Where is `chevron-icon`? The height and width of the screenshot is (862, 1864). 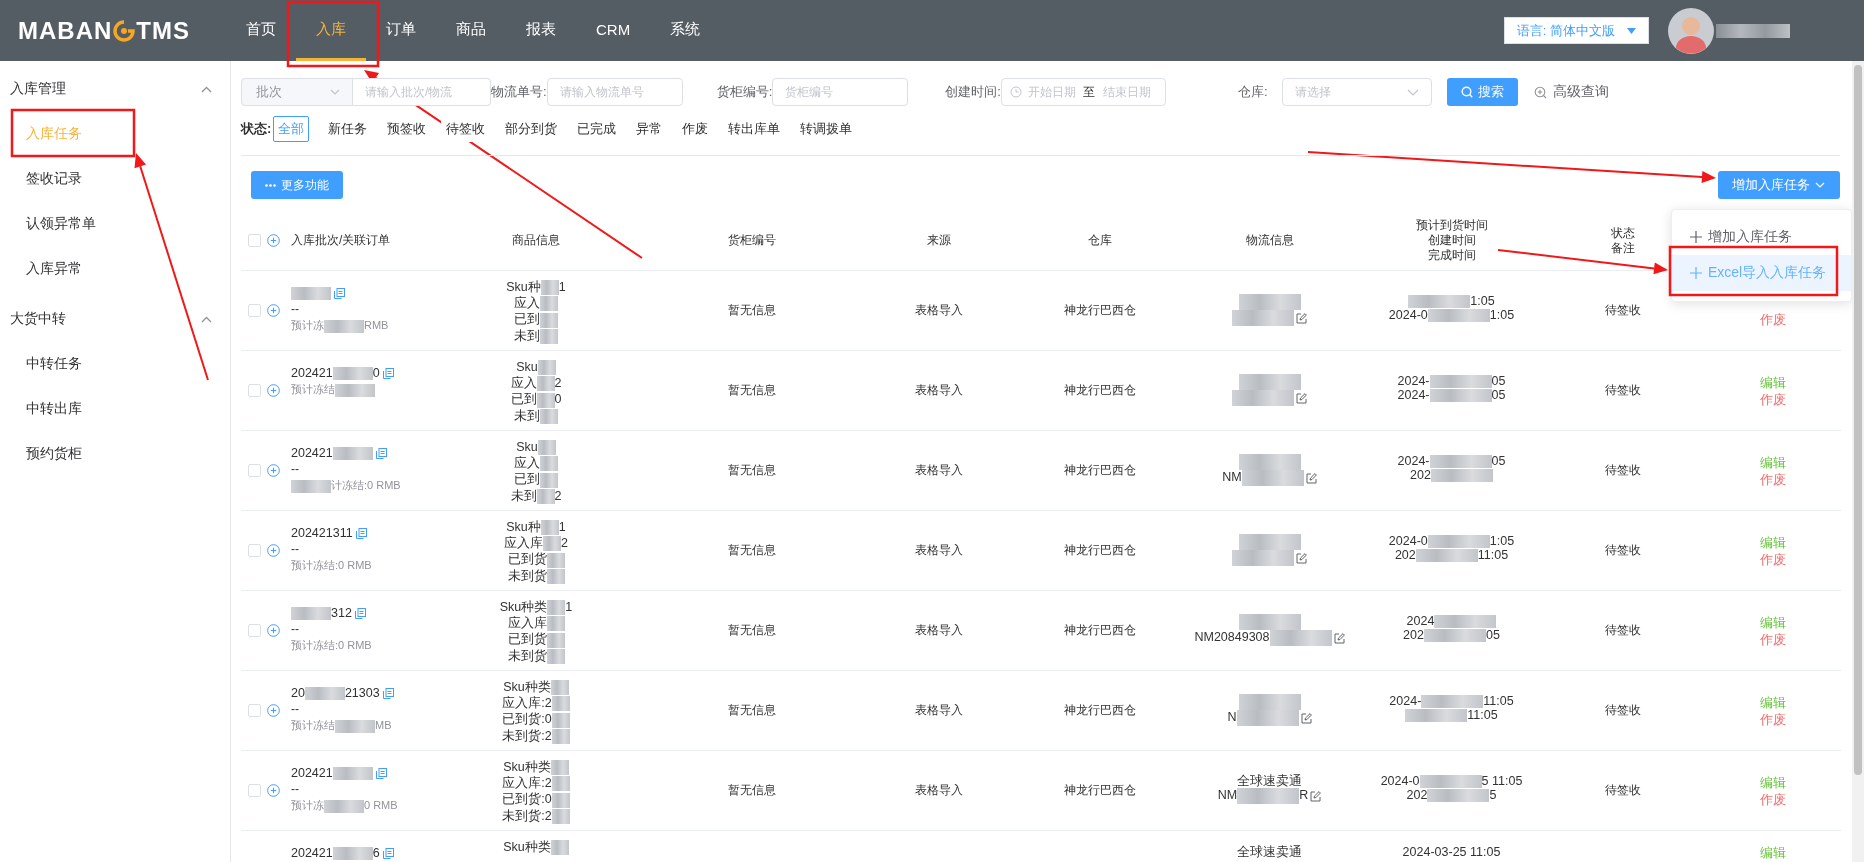 chevron-icon is located at coordinates (206, 319).